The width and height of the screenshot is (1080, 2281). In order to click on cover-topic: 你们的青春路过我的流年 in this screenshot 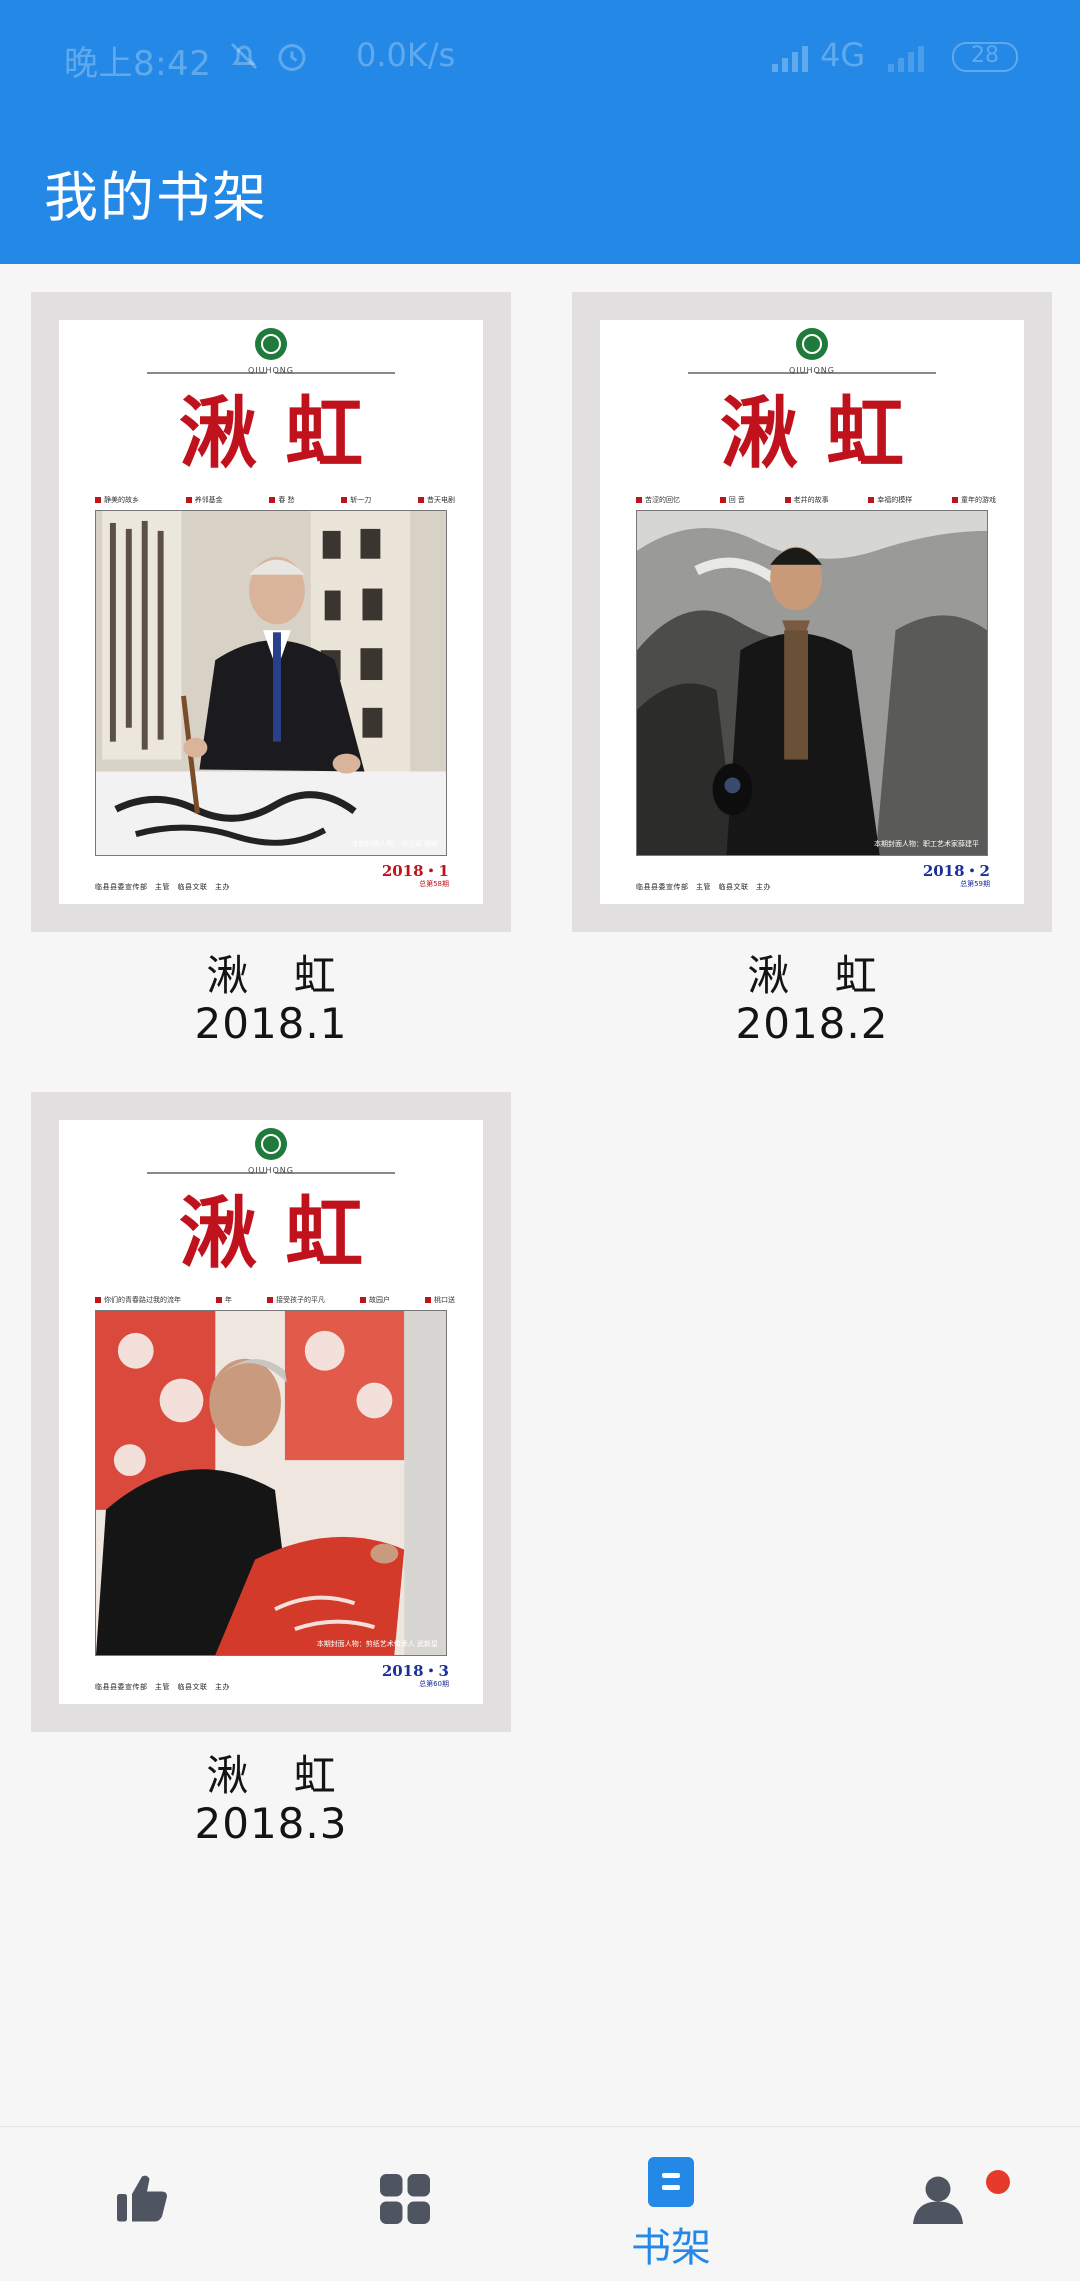, I will do `click(138, 1300)`.